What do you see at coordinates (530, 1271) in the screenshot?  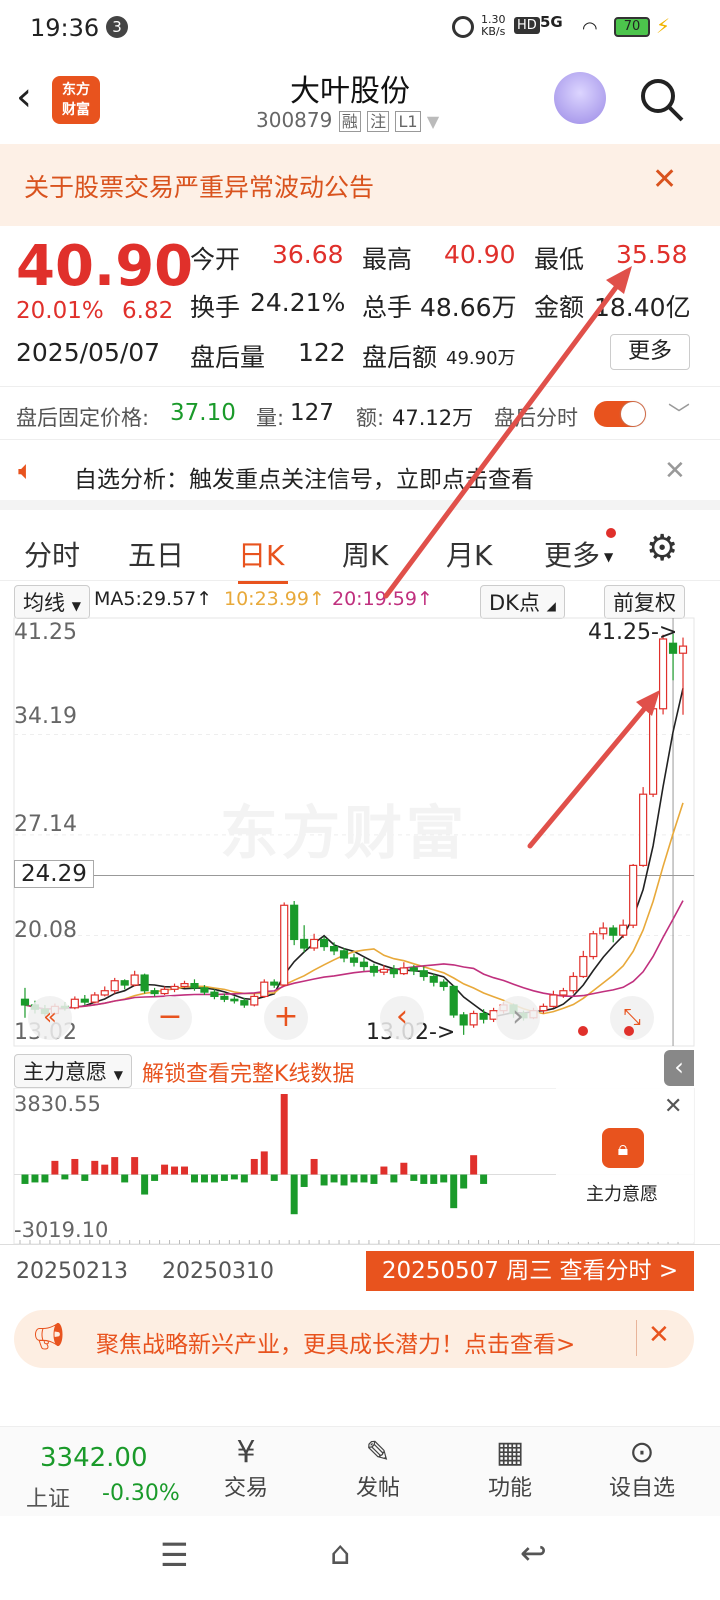 I see `date-banner-button: 20250507 周三 查看分时 >` at bounding box center [530, 1271].